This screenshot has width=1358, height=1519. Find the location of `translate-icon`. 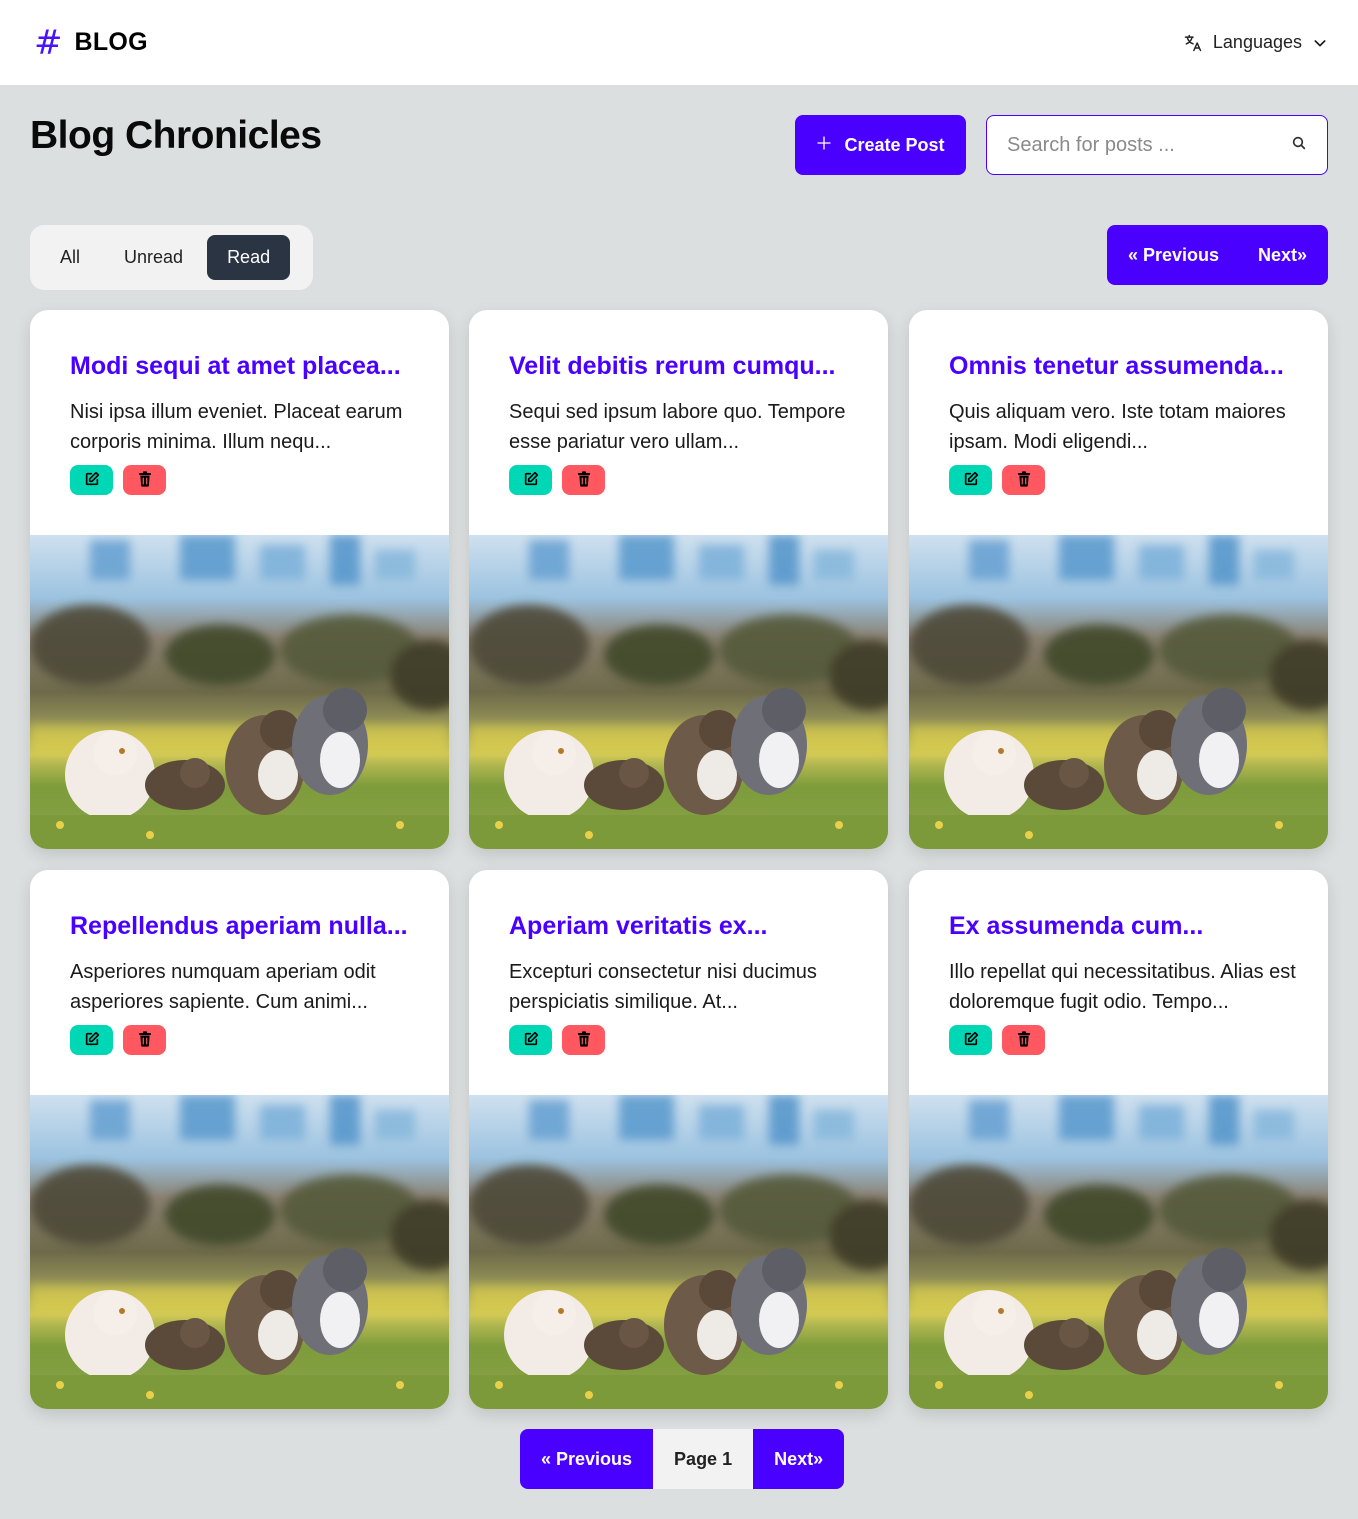

translate-icon is located at coordinates (1193, 43).